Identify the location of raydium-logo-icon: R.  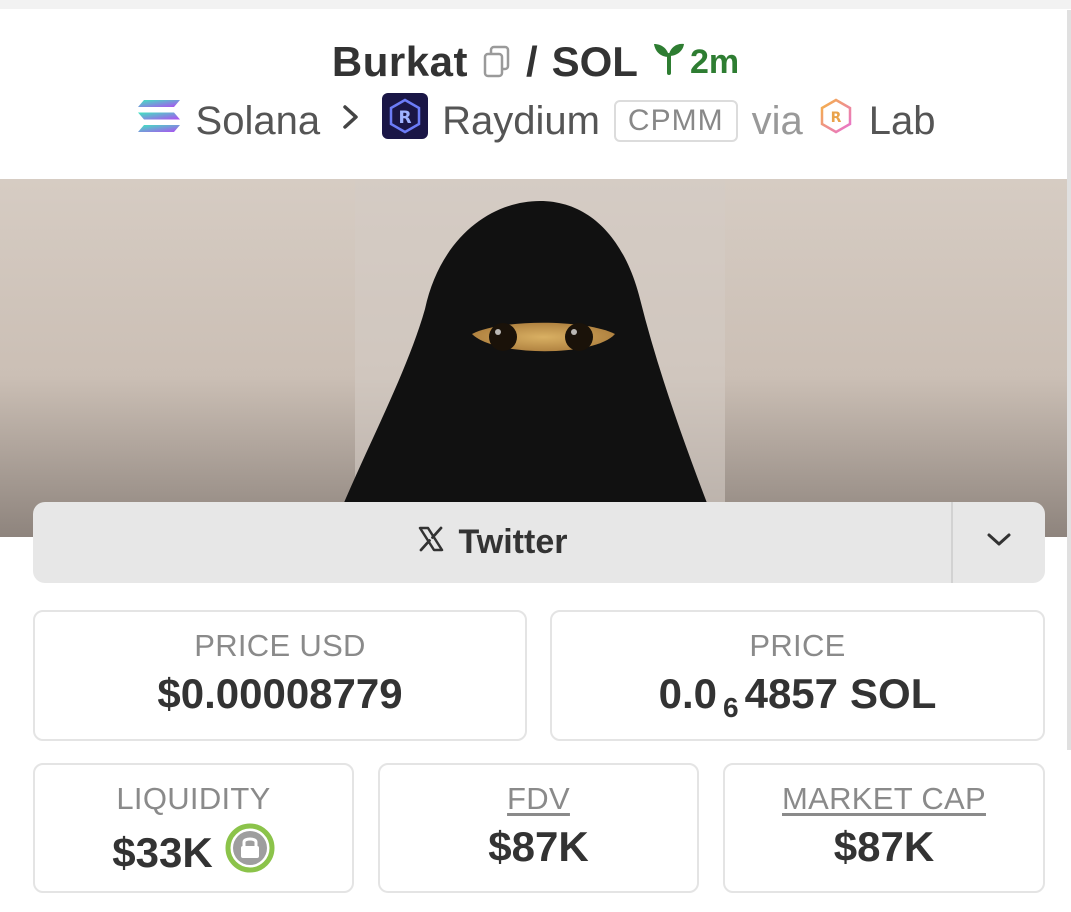
(405, 121).